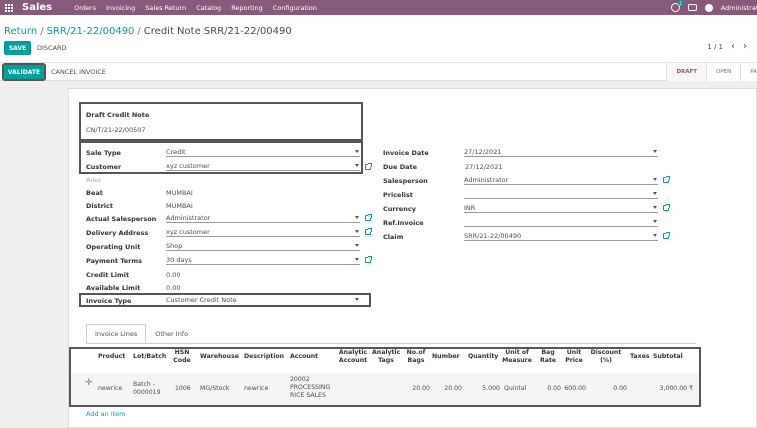 The width and height of the screenshot is (757, 428). I want to click on pager-prev-icon: ‹, so click(733, 47).